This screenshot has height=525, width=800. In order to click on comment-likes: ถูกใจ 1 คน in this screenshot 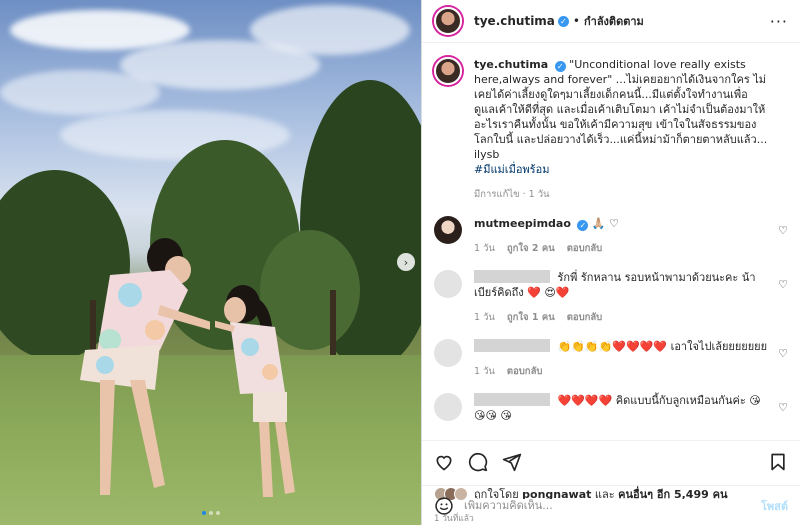, I will do `click(531, 317)`.